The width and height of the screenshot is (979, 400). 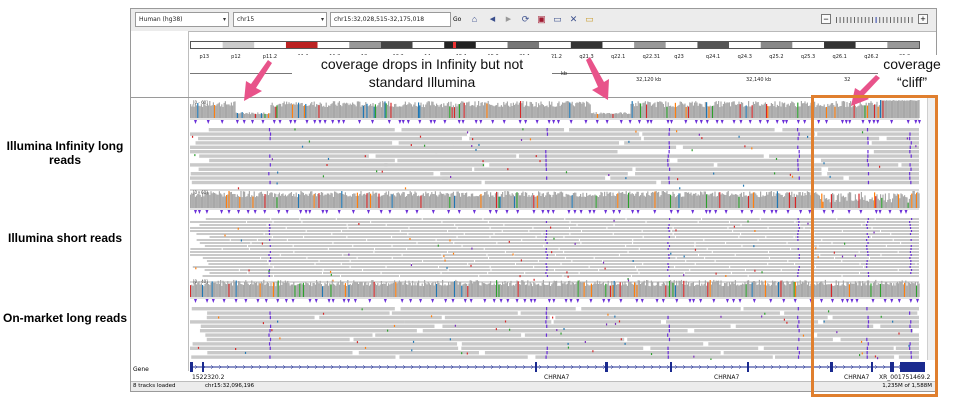 What do you see at coordinates (459, 19) in the screenshot?
I see `go-button: Go` at bounding box center [459, 19].